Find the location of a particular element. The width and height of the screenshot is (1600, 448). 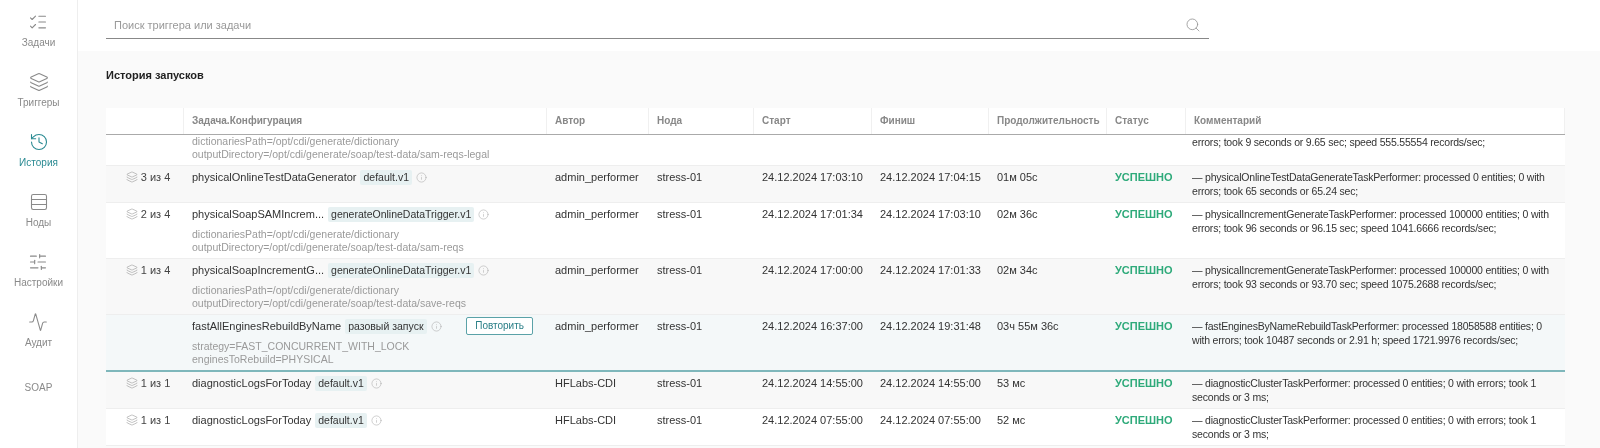

column-header: Финиш is located at coordinates (898, 120).